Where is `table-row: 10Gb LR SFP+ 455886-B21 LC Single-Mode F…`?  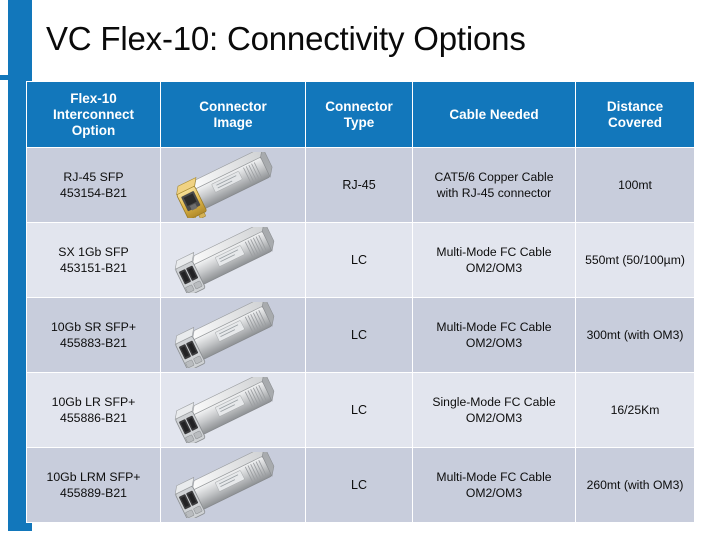 table-row: 10Gb LR SFP+ 455886-B21 LC Single-Mode F… is located at coordinates (360, 410).